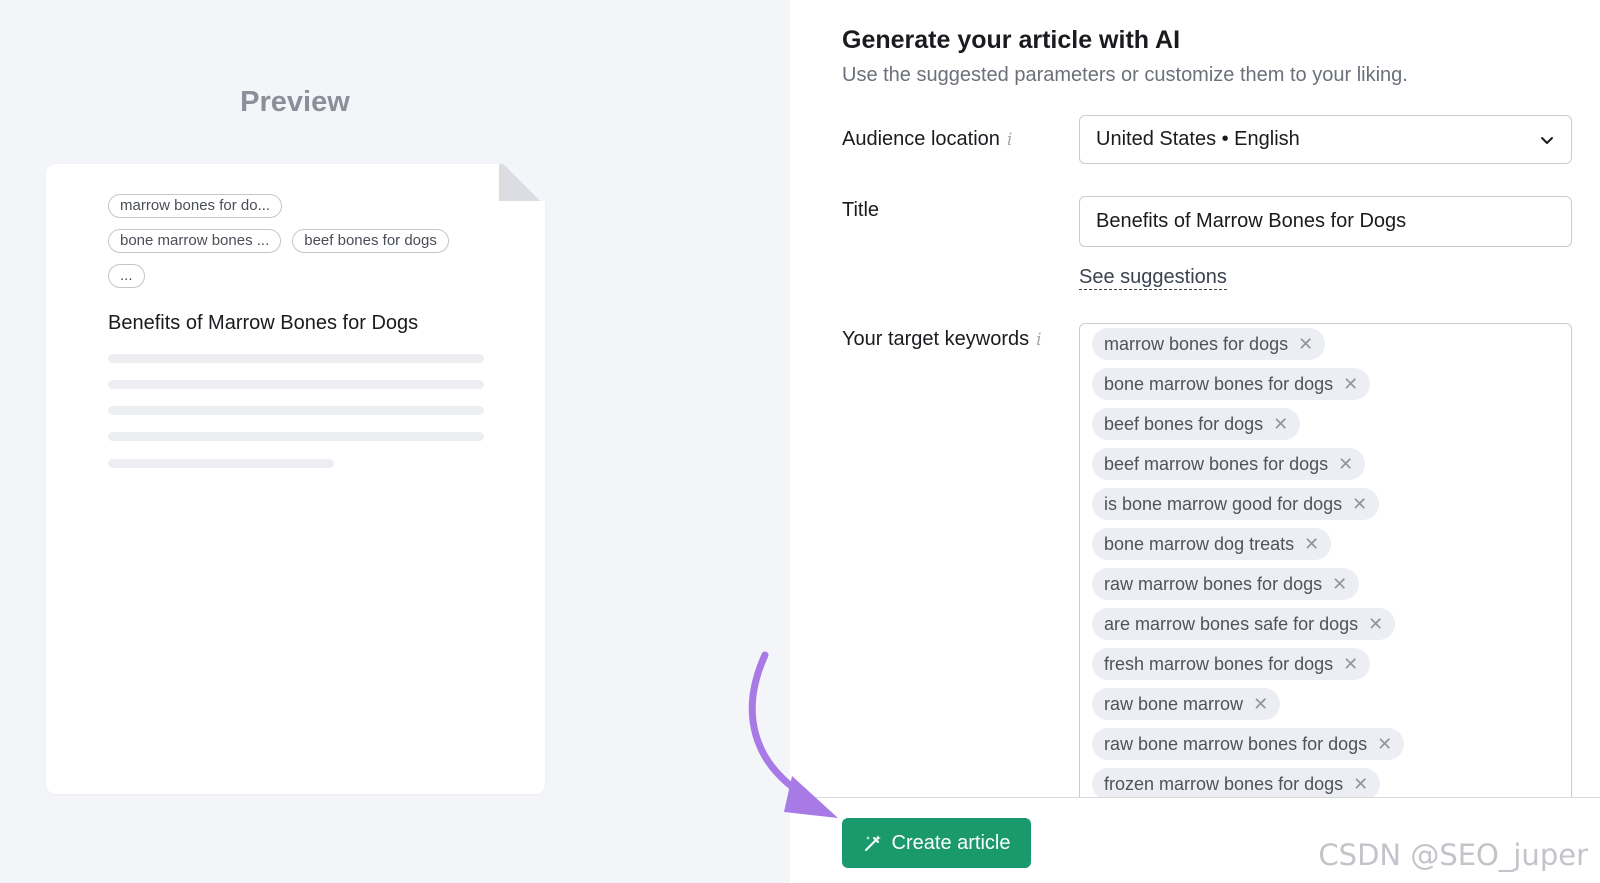 This screenshot has height=883, width=1600. I want to click on form-title: Generate your article with AI, so click(1011, 40).